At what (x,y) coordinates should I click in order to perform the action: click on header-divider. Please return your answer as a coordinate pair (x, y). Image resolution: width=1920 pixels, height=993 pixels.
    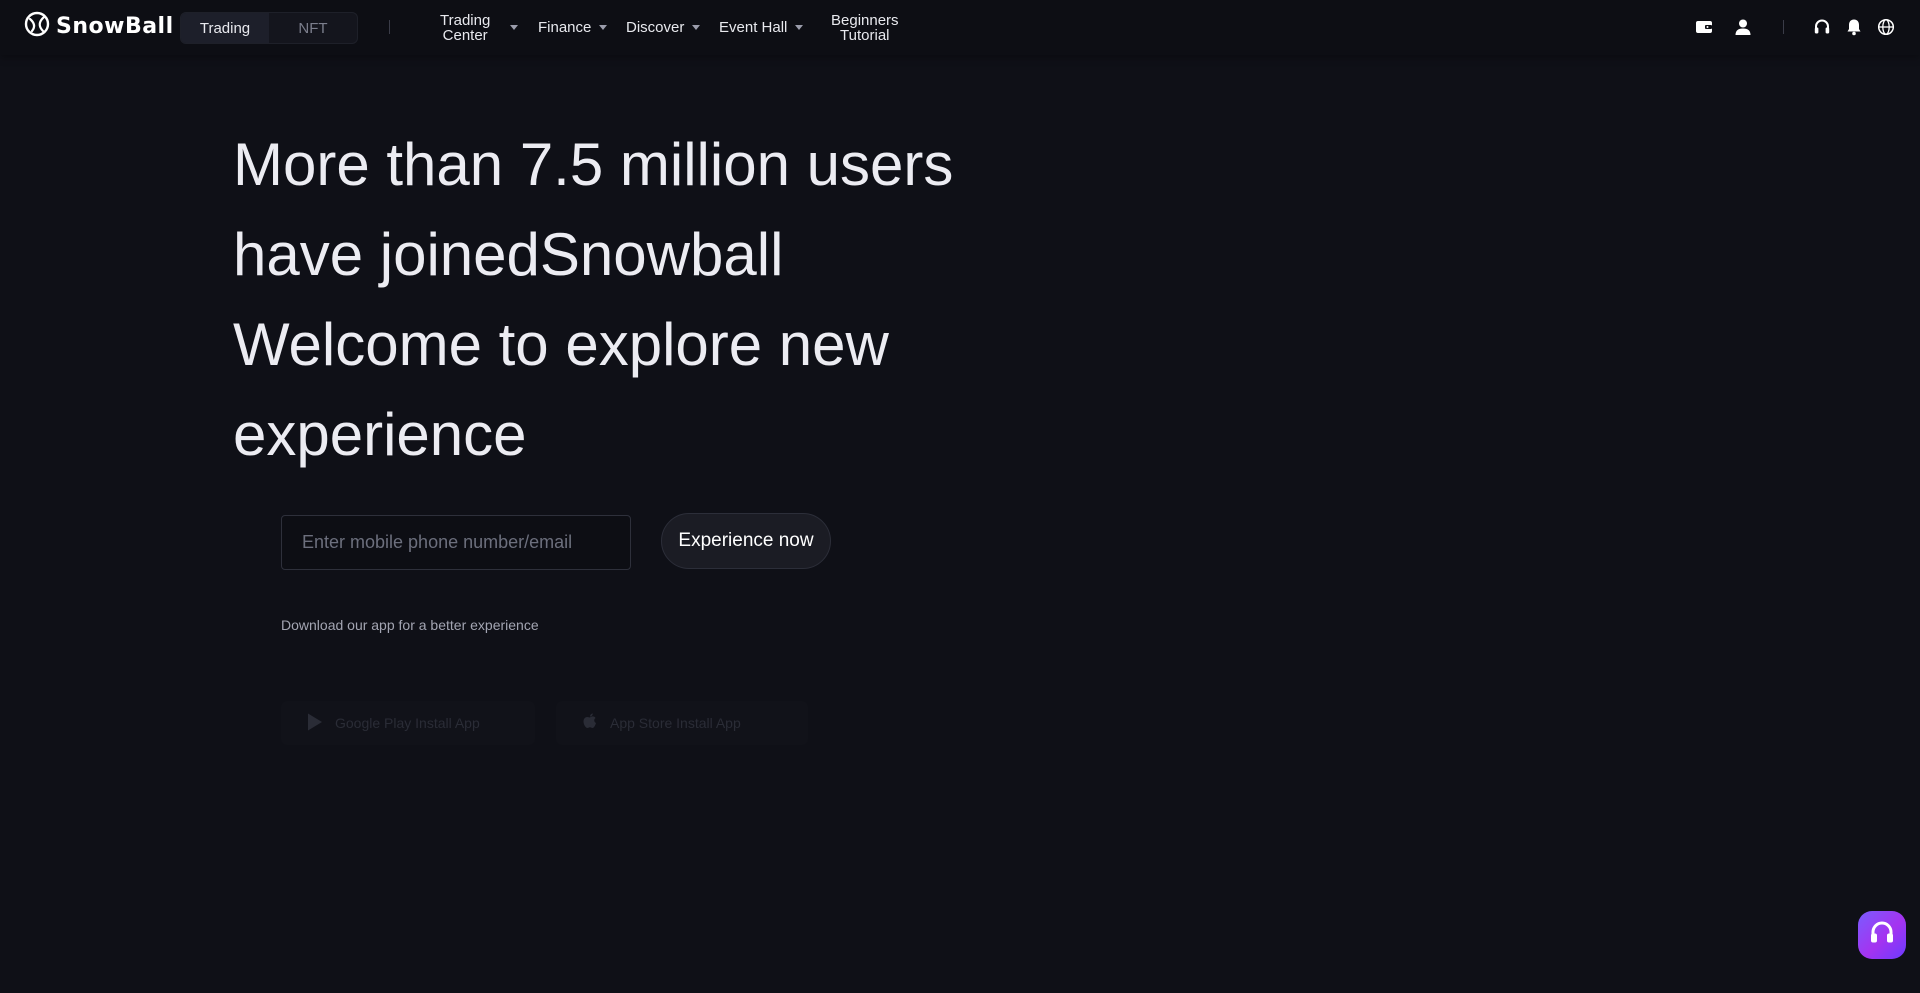
    Looking at the image, I should click on (1783, 27).